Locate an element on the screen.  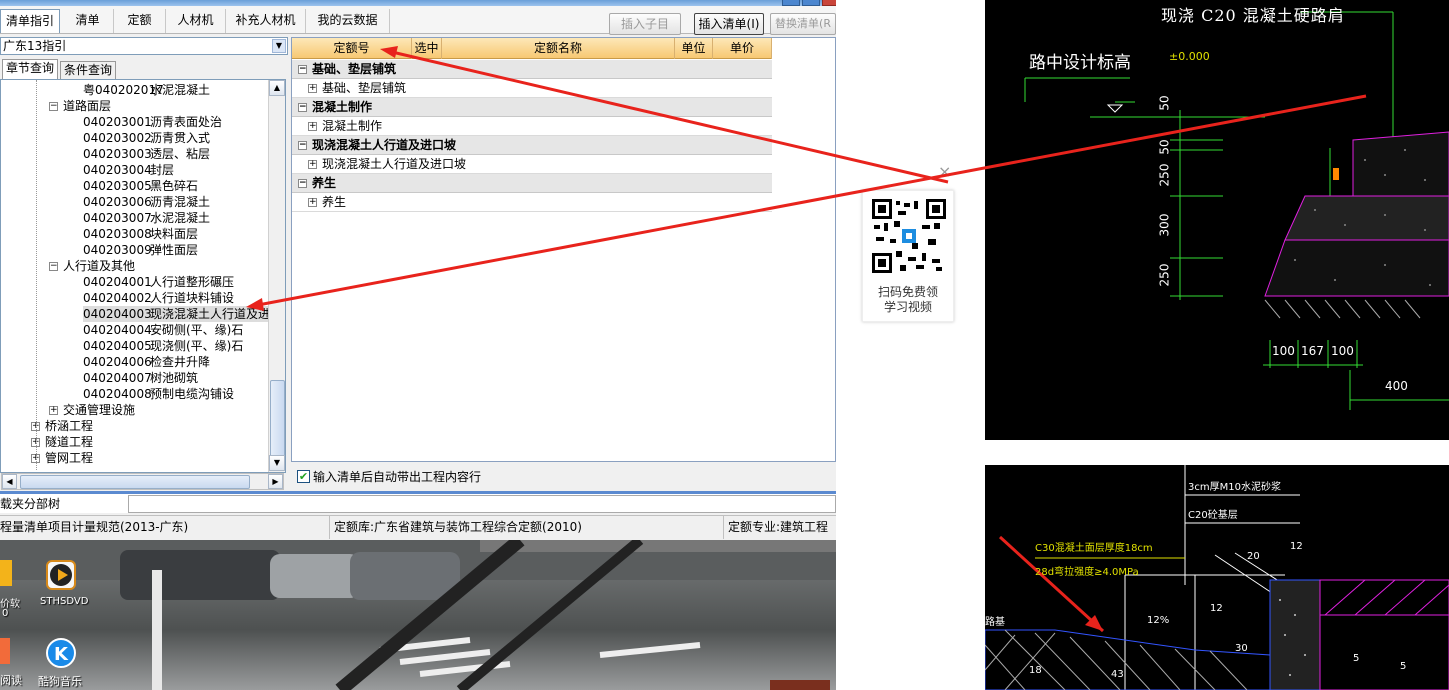
tree-leaf-item: 040204004安砌侧(平、缘)石 is located at coordinates (163, 330).